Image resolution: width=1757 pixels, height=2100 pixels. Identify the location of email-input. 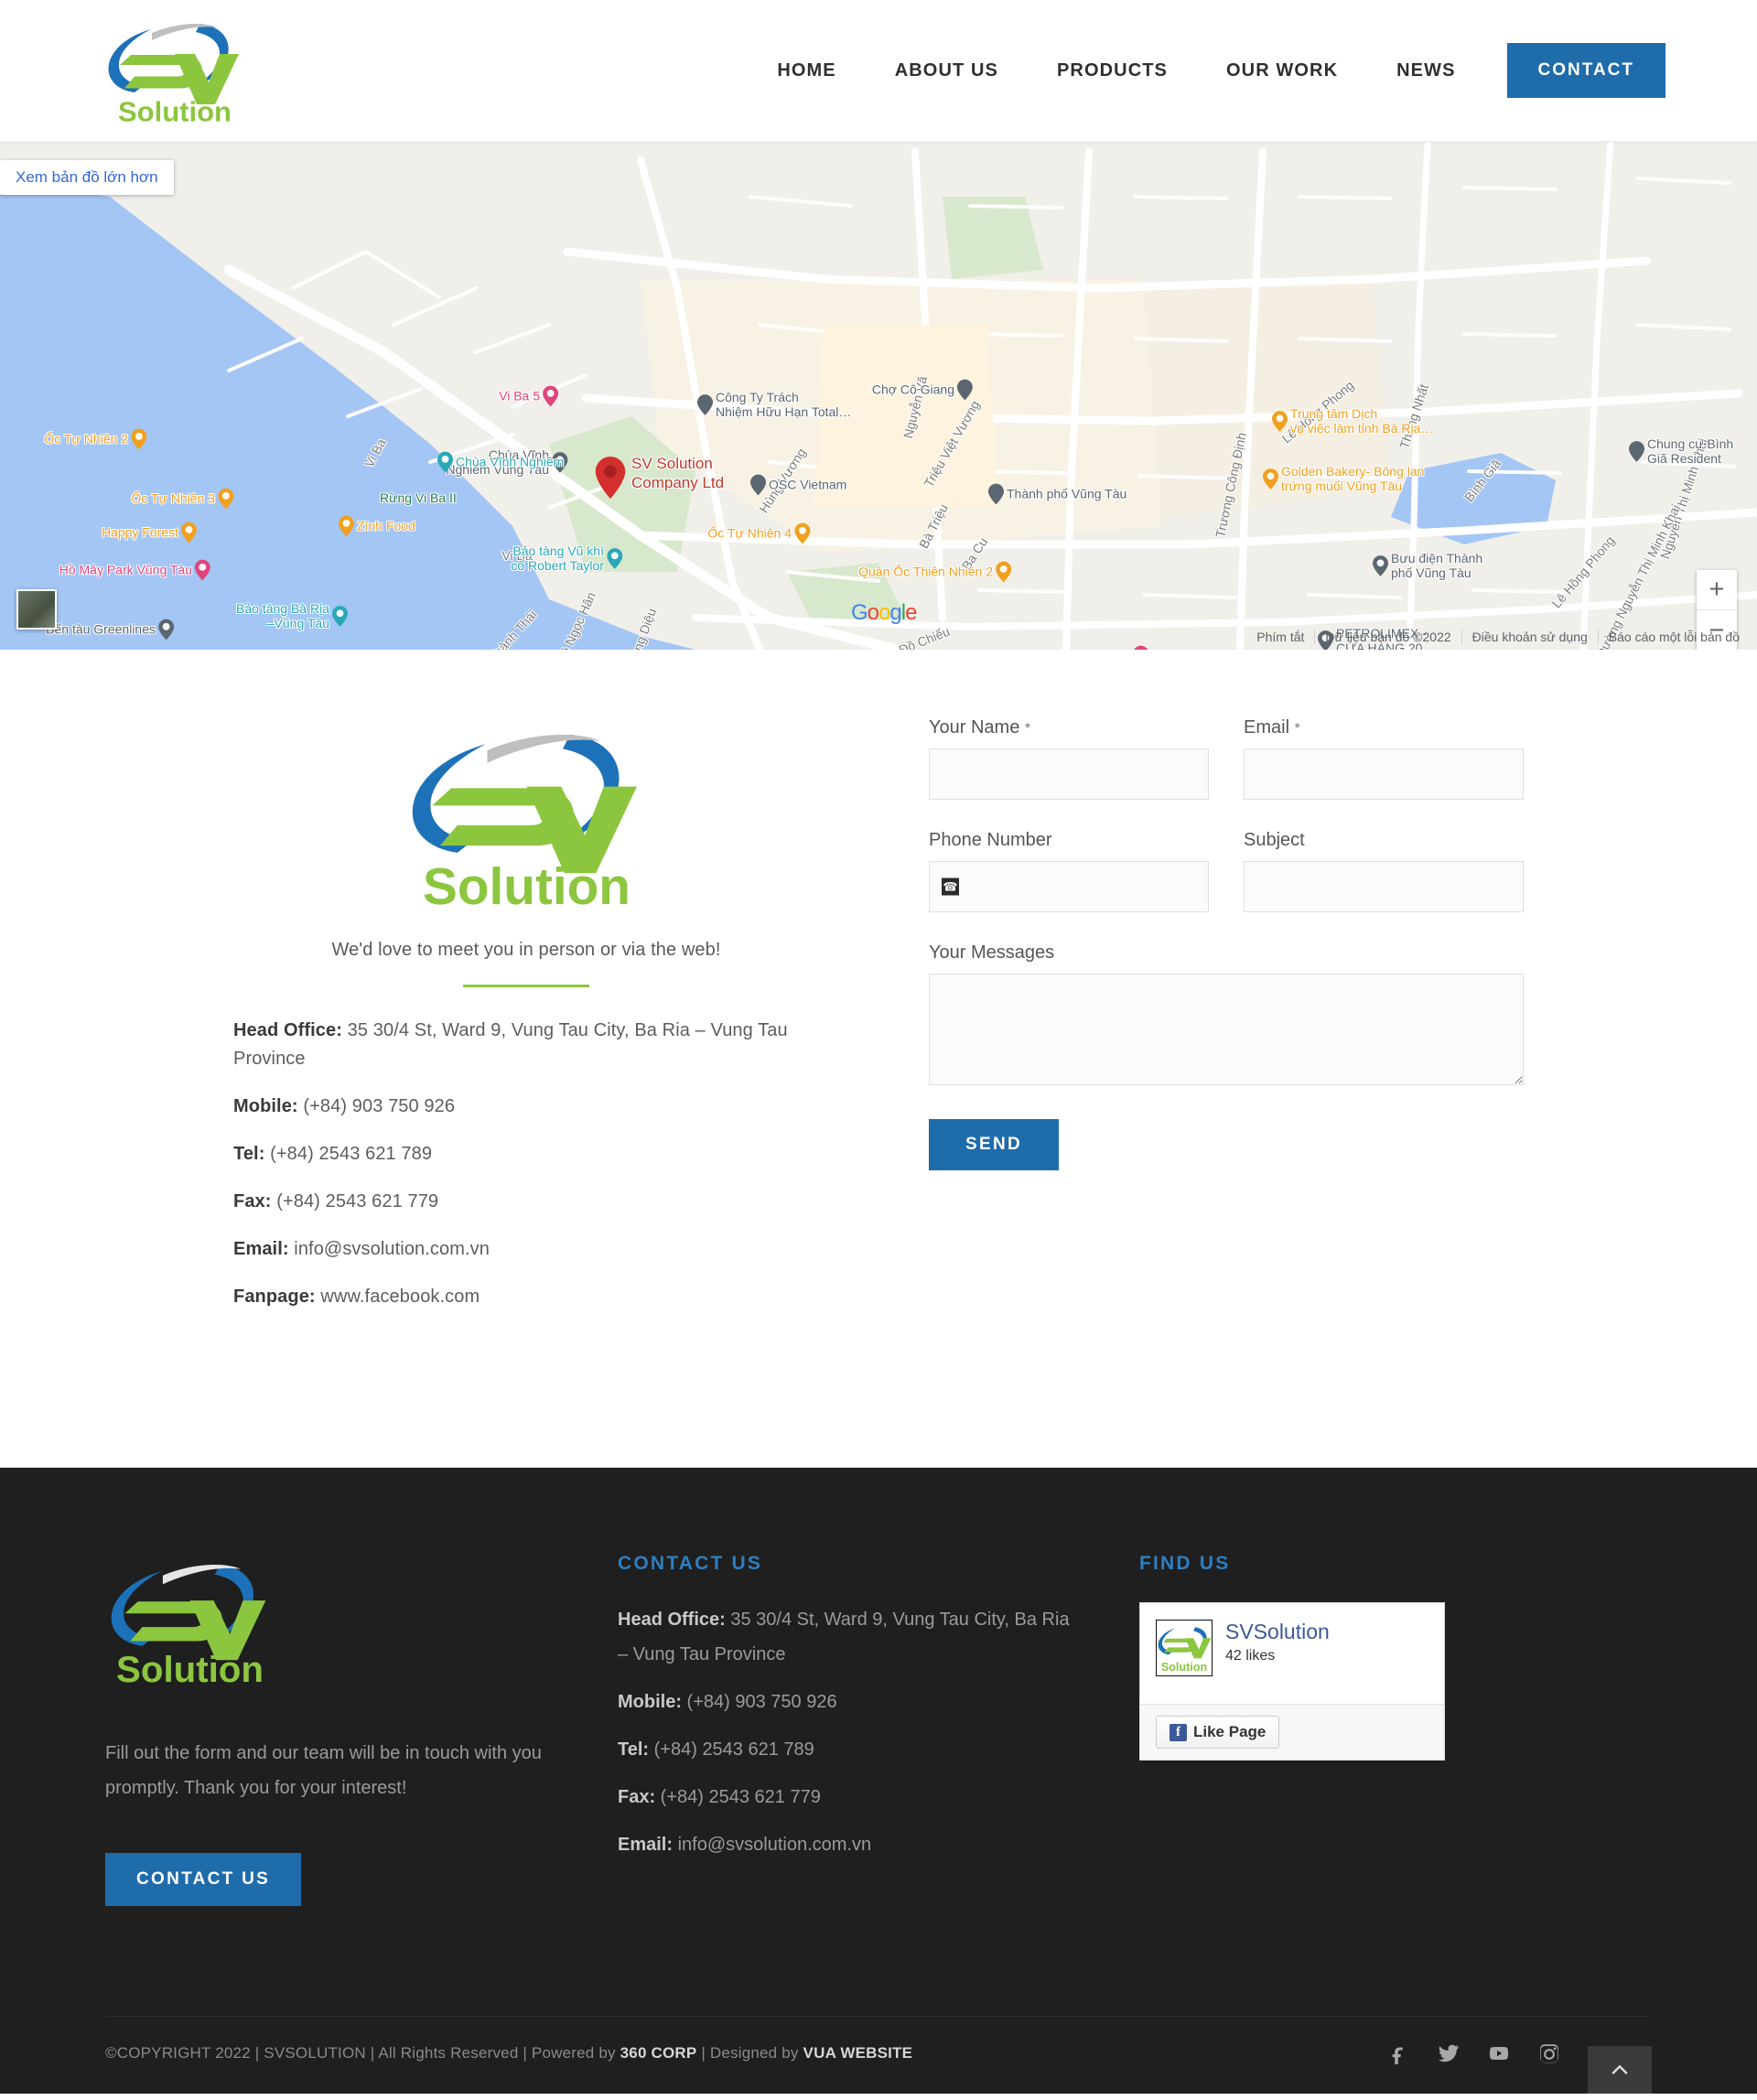
(1384, 774).